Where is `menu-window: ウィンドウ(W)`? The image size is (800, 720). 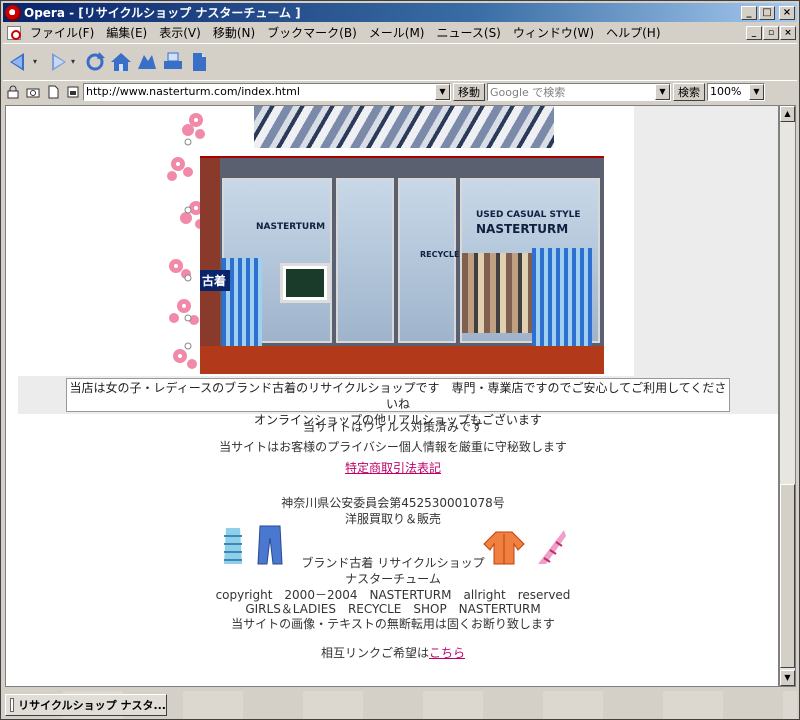
menu-window: ウィンドウ(W) is located at coordinates (553, 32).